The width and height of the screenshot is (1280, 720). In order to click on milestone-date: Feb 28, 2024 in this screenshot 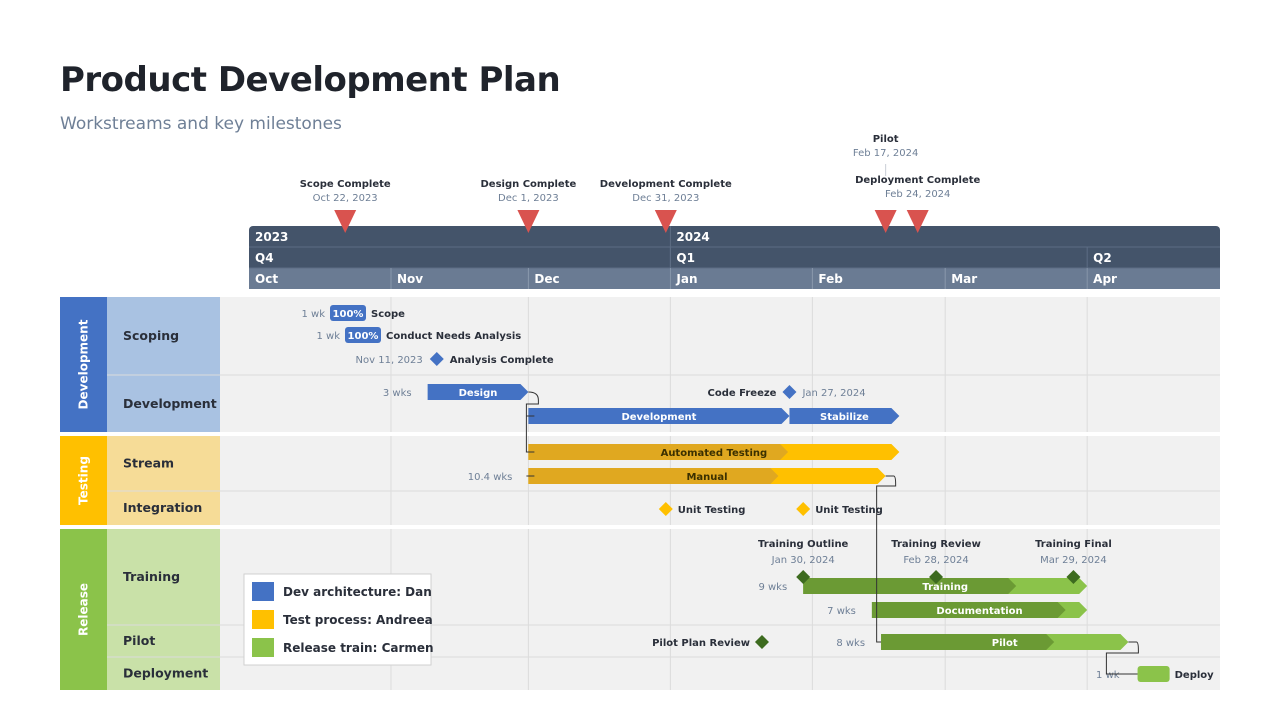, I will do `click(935, 560)`.